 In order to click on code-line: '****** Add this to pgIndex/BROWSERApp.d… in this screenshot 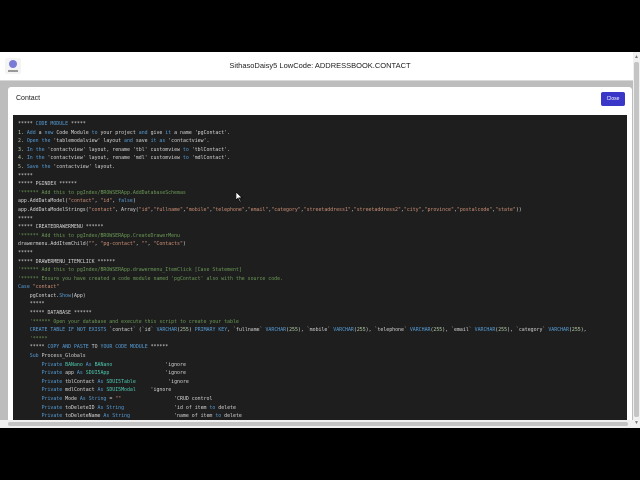, I will do `click(130, 270)`.